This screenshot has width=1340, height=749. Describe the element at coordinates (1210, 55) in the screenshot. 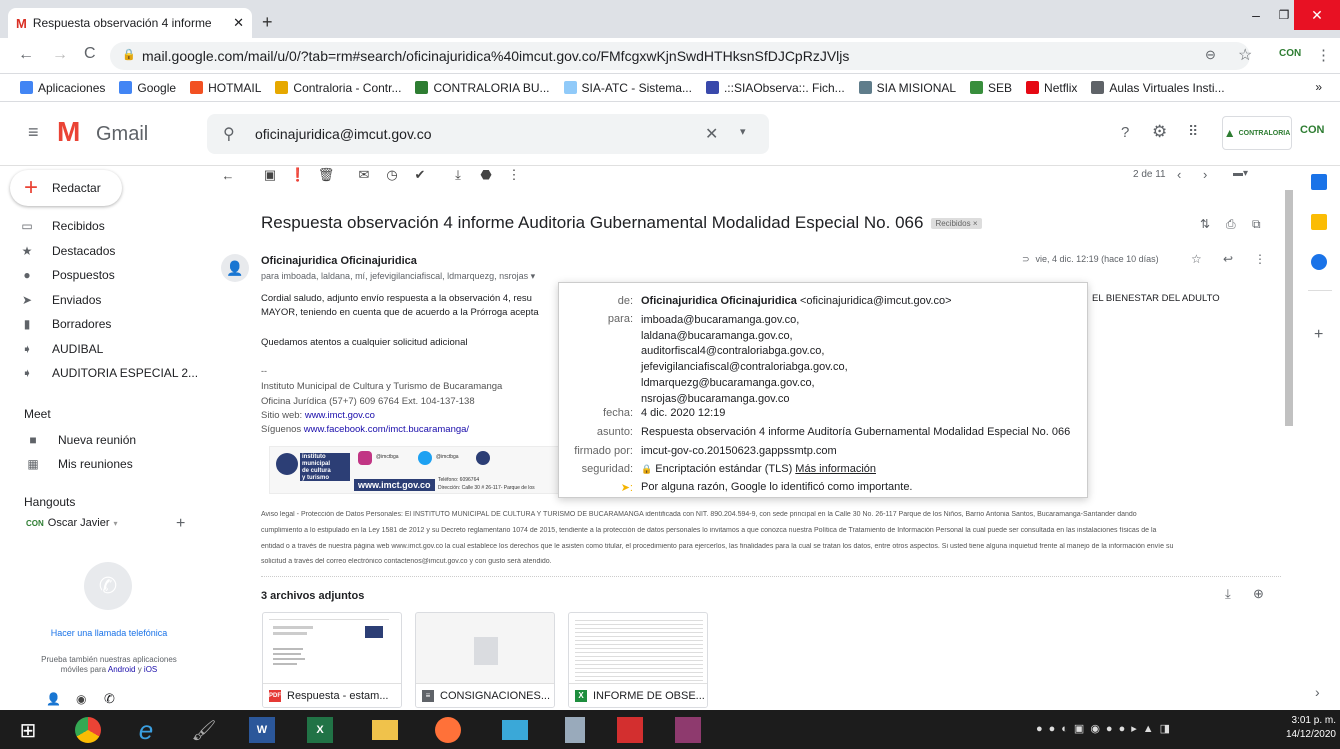

I see `zoom-icon: ⊖` at that location.